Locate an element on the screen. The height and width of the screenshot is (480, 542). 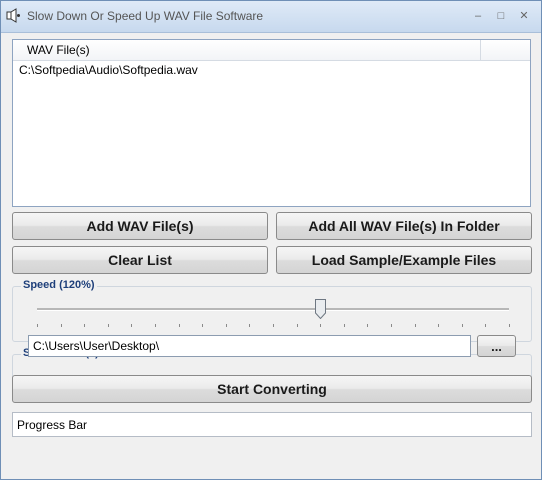
column-header-label: WAV File(s) is located at coordinates (58, 50).